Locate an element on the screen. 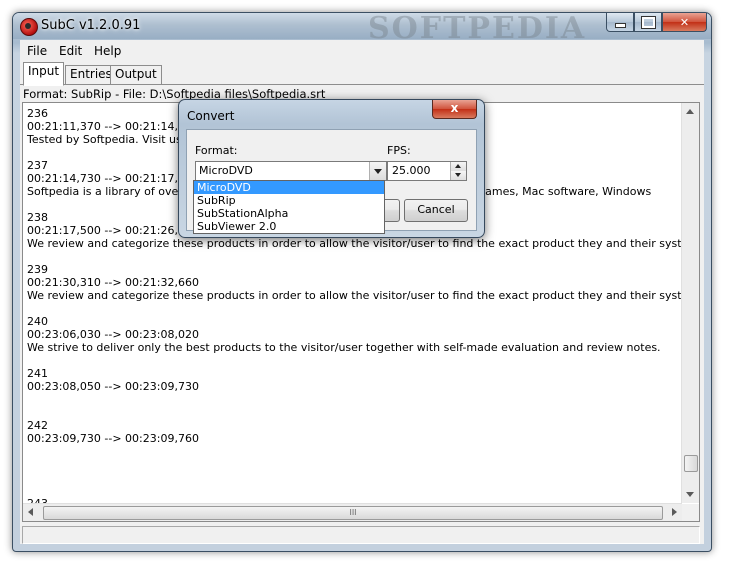  format-label: Format: is located at coordinates (216, 150).